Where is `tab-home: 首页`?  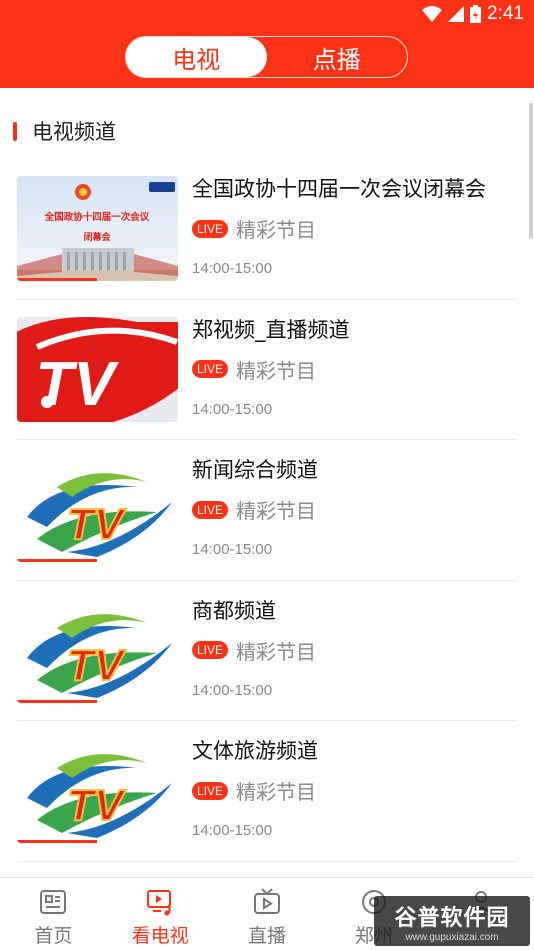
tab-home: 首页 is located at coordinates (53, 914).